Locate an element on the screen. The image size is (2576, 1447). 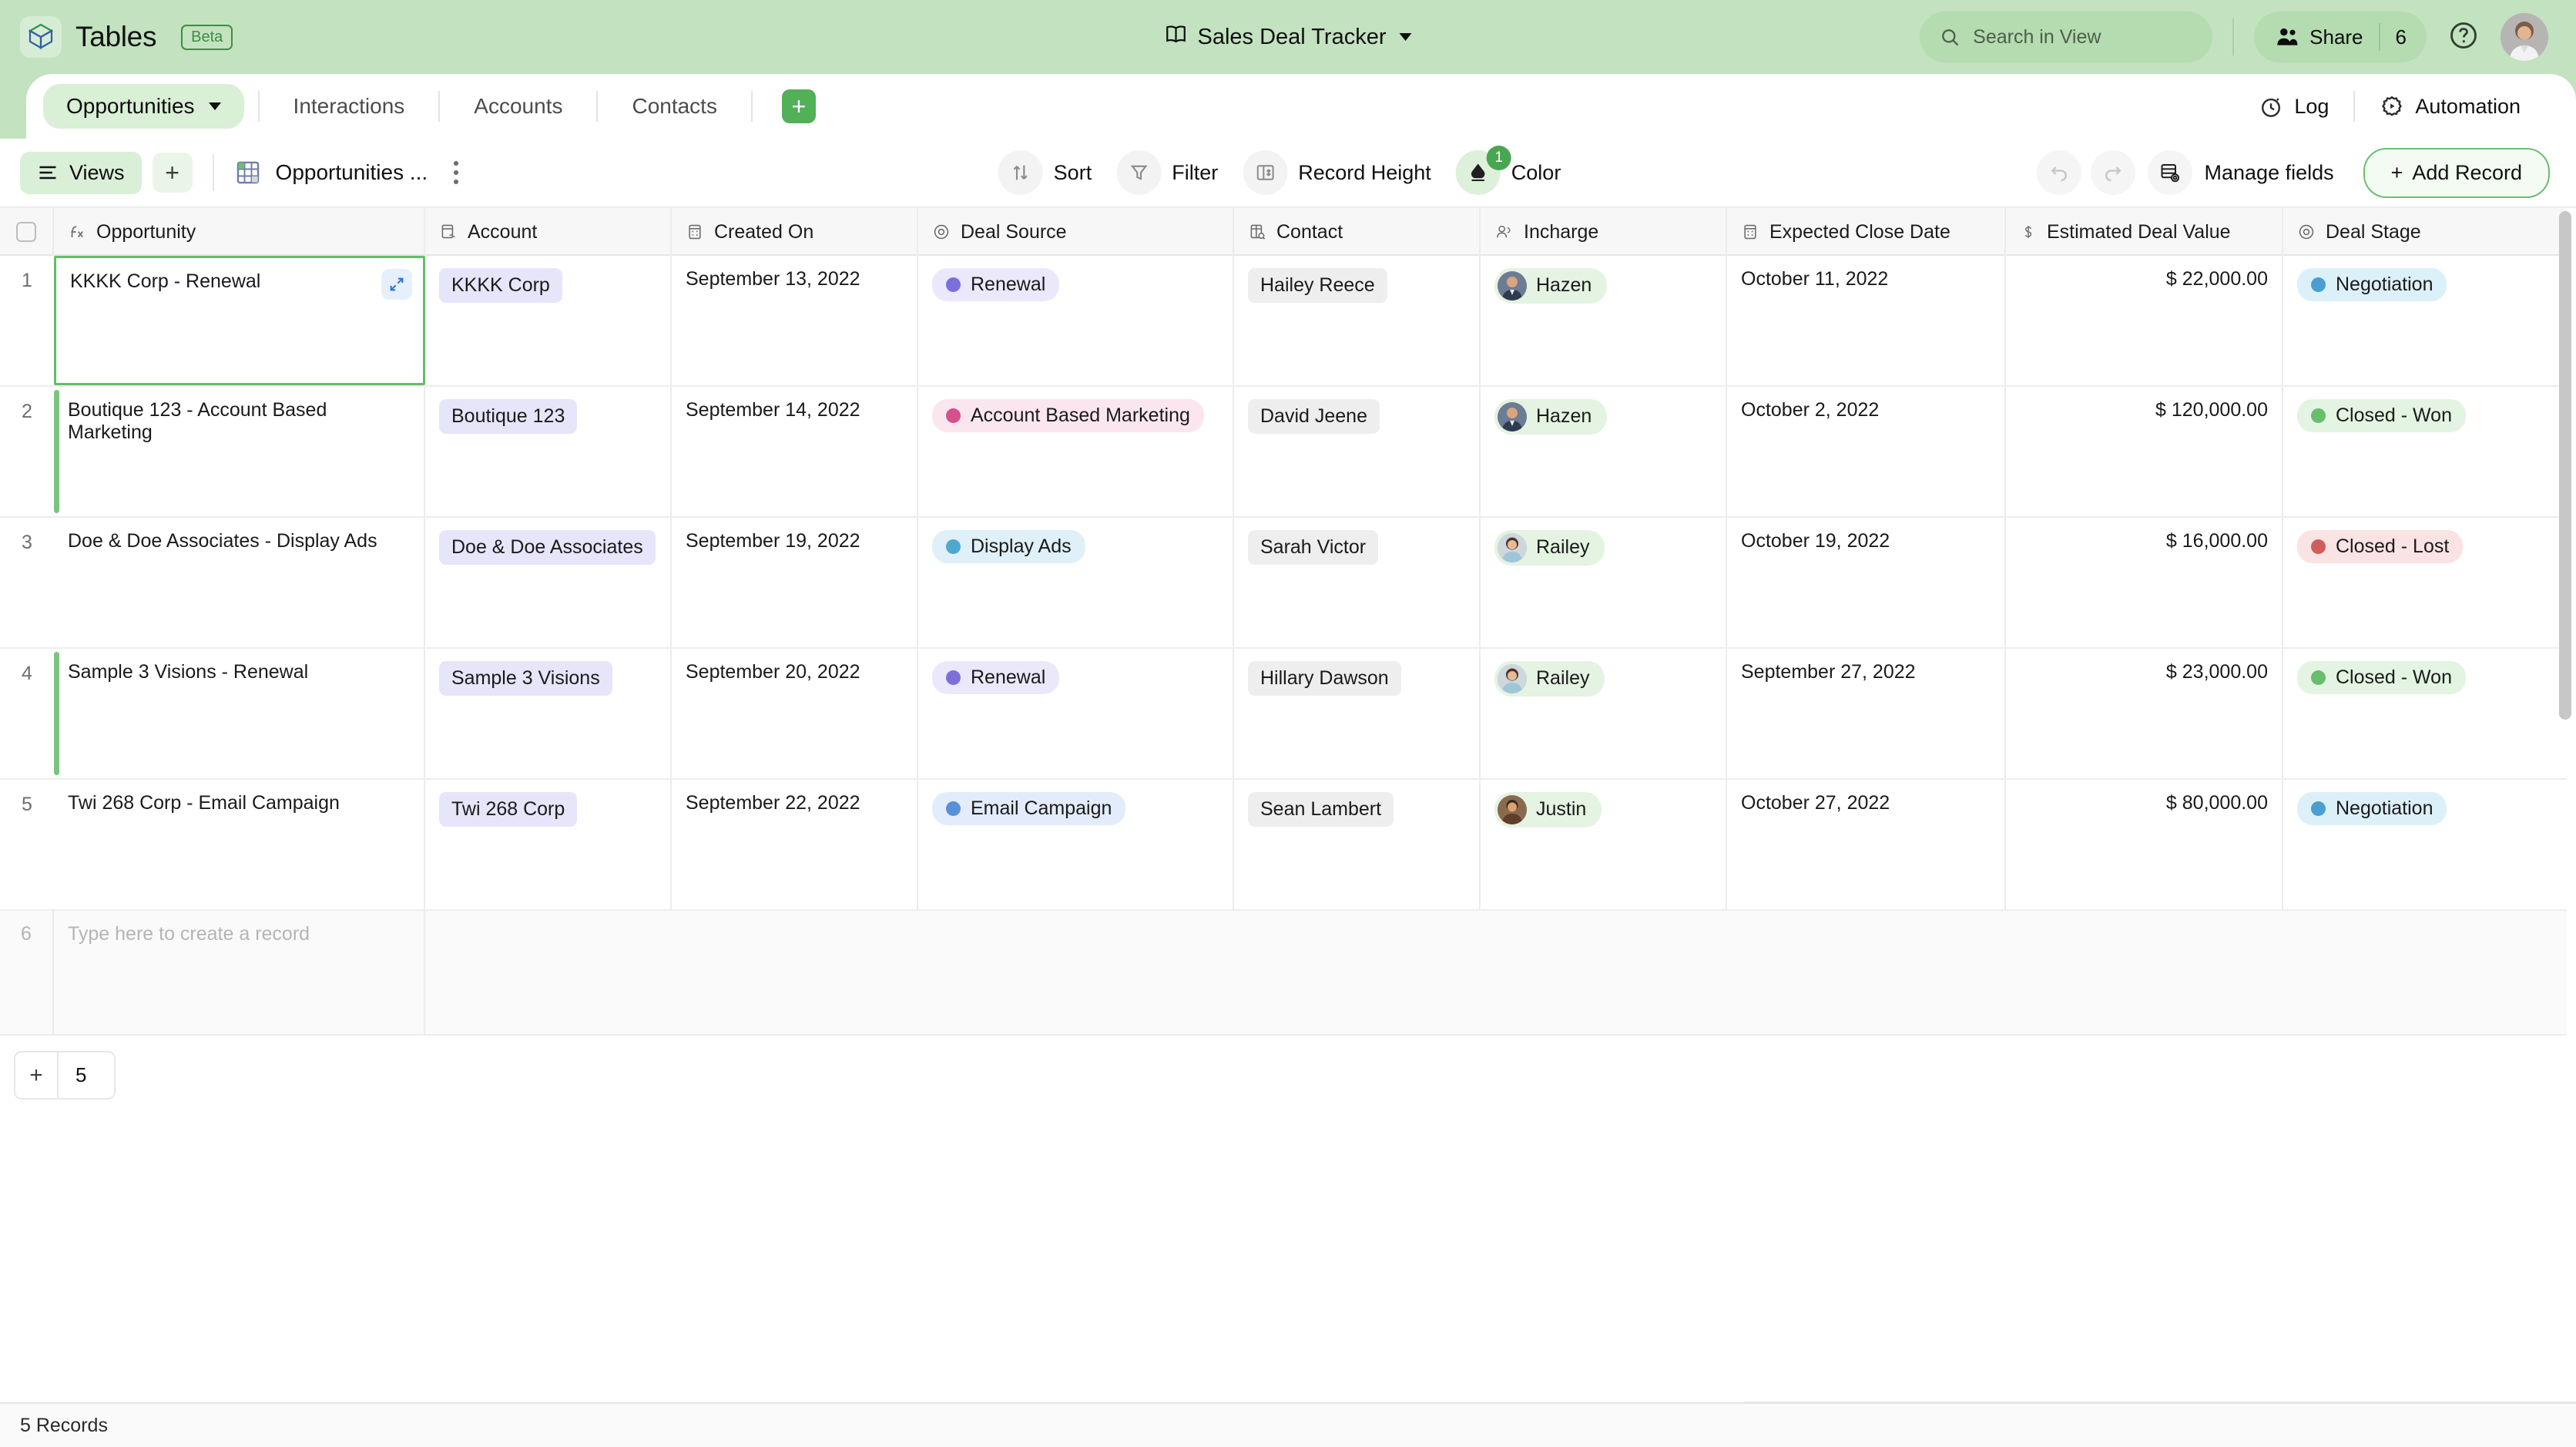
account-pill: Doe & Doe Associates is located at coordinates (547, 548).